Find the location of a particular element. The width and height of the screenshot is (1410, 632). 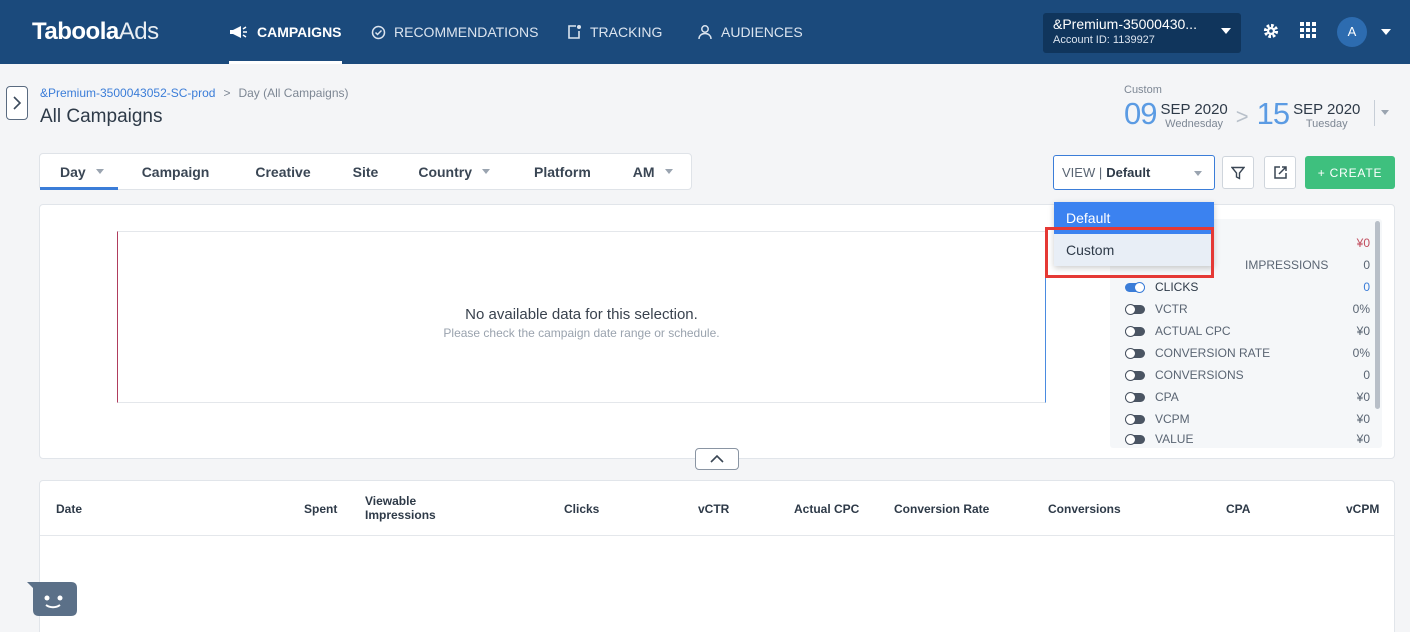

tab-label: Site is located at coordinates (365, 171).